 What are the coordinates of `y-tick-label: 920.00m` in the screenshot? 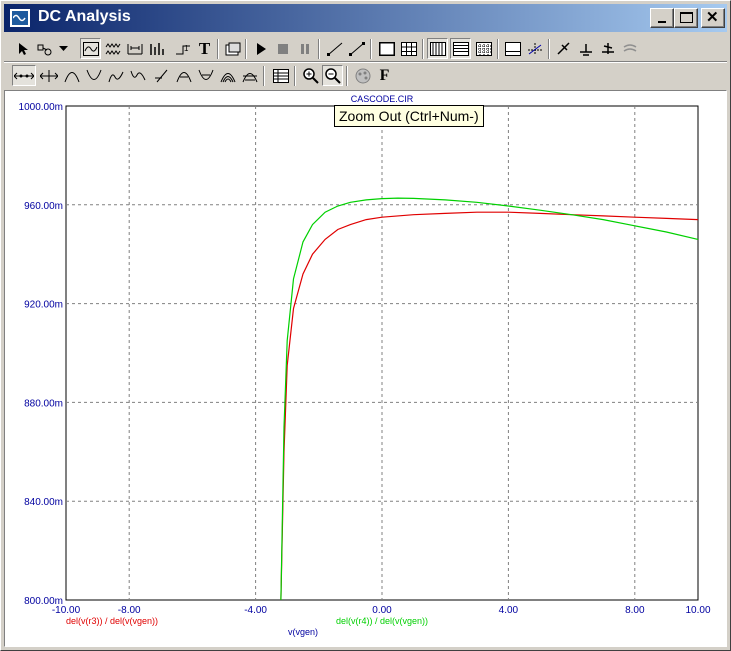 It's located at (43, 305).